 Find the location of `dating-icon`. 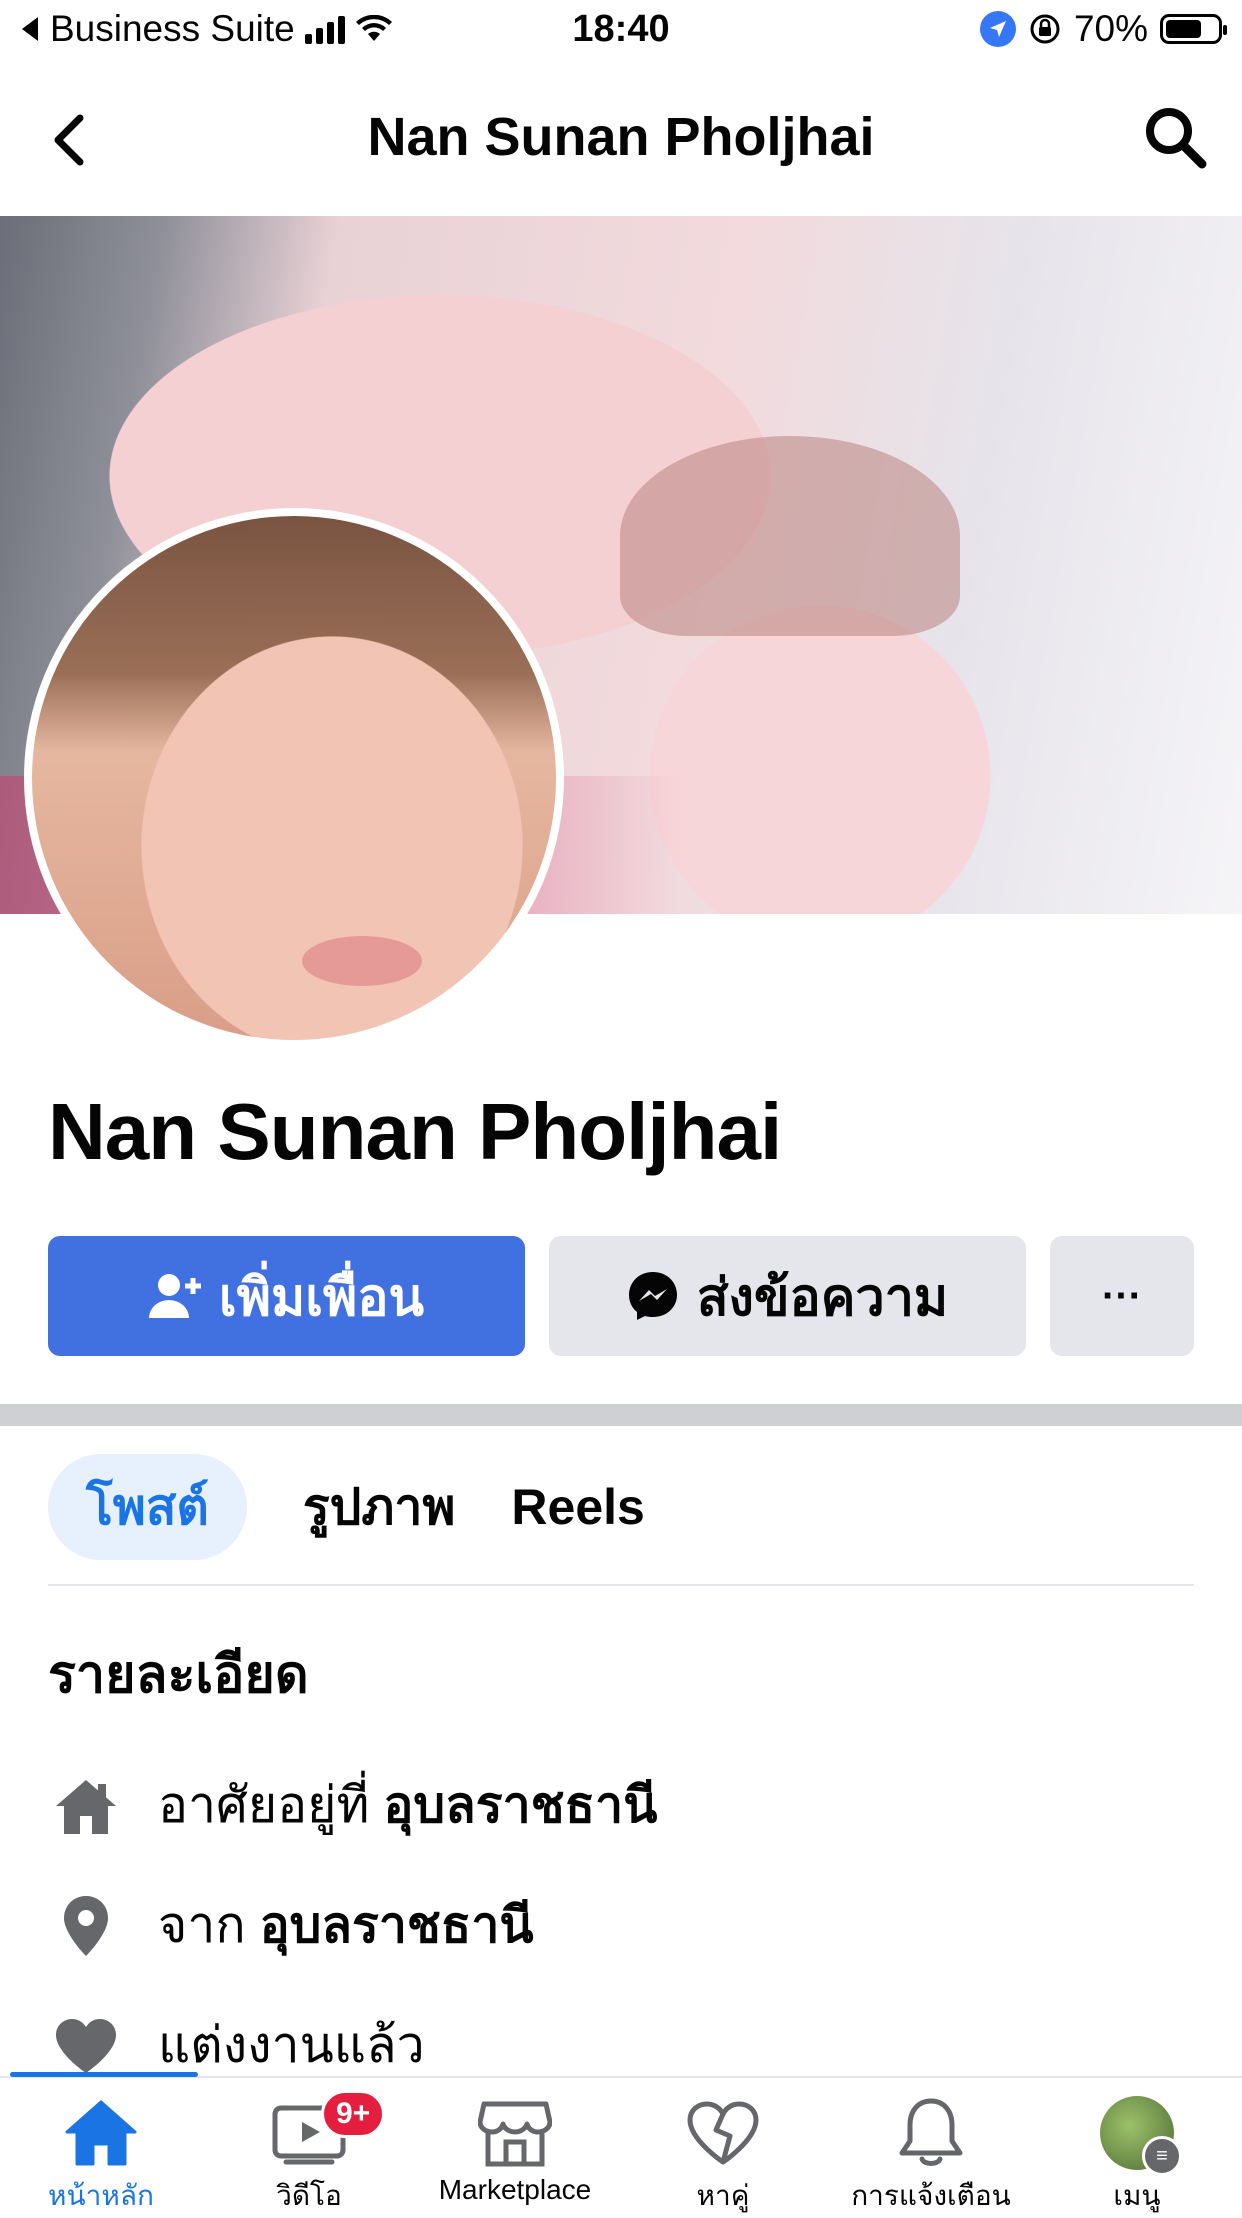

dating-icon is located at coordinates (723, 2133).